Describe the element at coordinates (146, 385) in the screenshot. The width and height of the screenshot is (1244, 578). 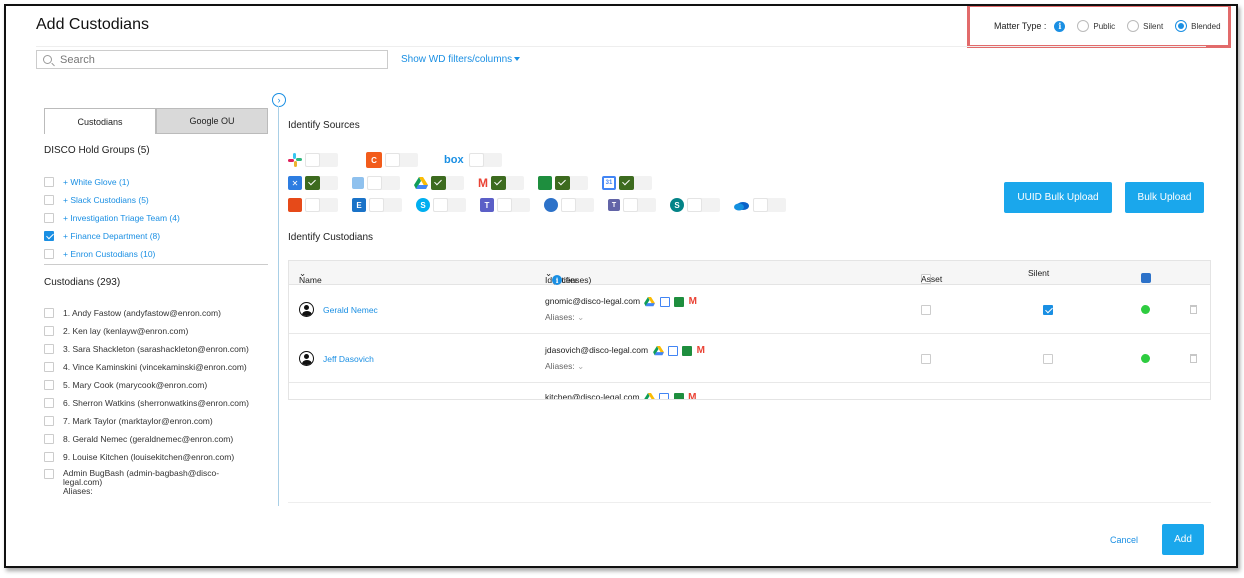
I see `list-item: 5. Mary Cook (marycook@enron.com)` at that location.